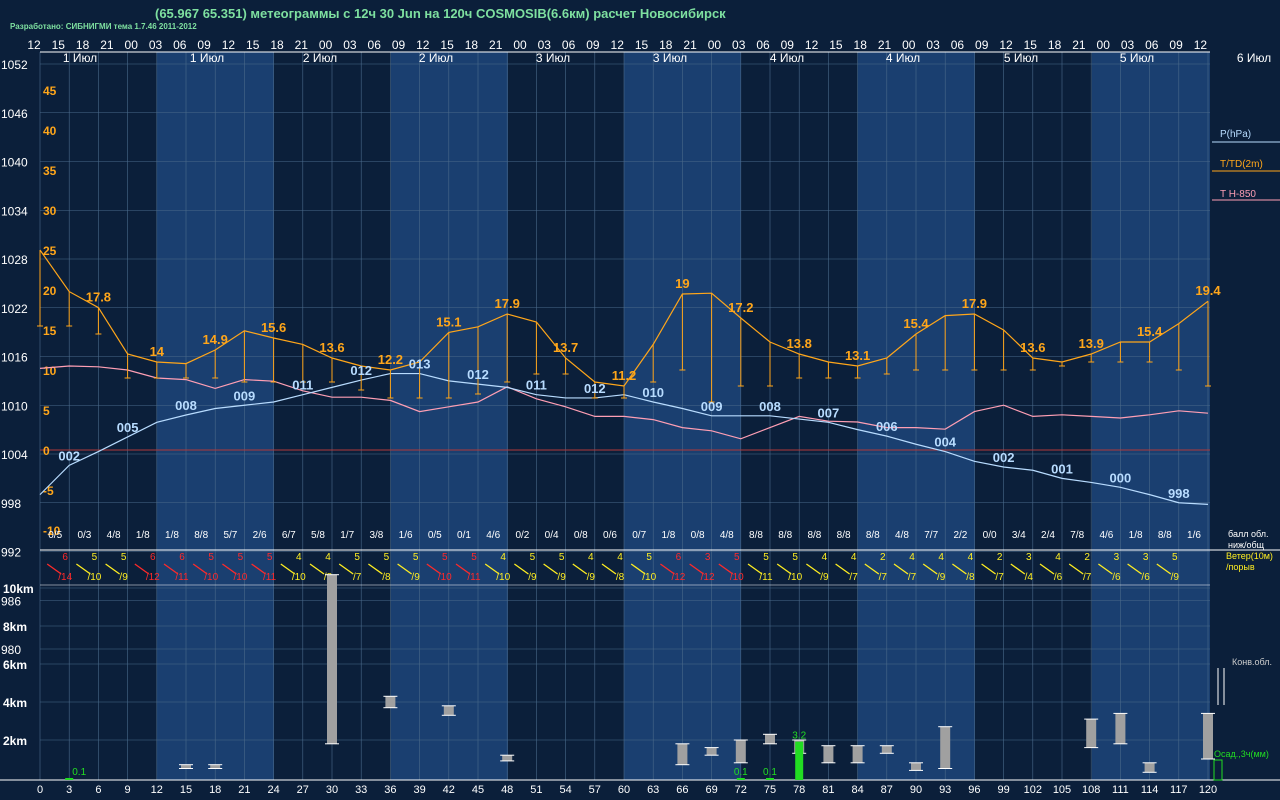  What do you see at coordinates (15, 741) in the screenshot?
I see `height-axis-label: 2km` at bounding box center [15, 741].